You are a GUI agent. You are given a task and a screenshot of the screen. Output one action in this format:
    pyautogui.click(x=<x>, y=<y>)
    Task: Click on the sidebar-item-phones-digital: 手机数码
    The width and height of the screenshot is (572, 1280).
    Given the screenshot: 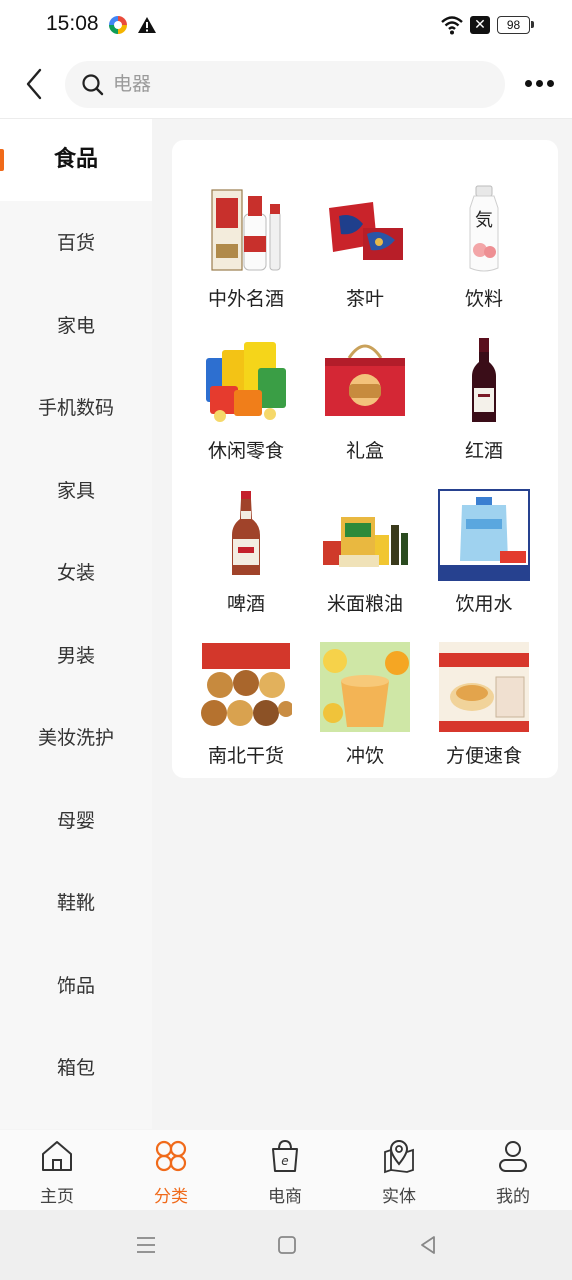 What is the action you would take?
    pyautogui.click(x=76, y=408)
    